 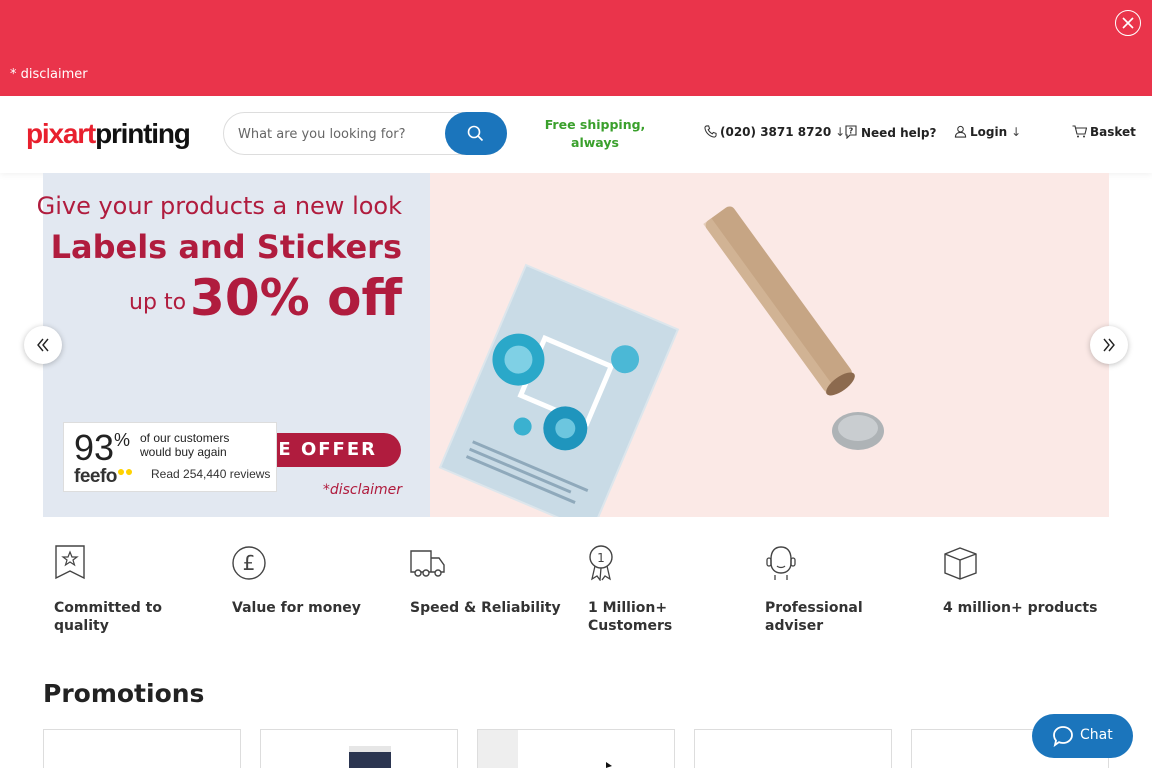 What do you see at coordinates (338, 134) in the screenshot?
I see `search-input` at bounding box center [338, 134].